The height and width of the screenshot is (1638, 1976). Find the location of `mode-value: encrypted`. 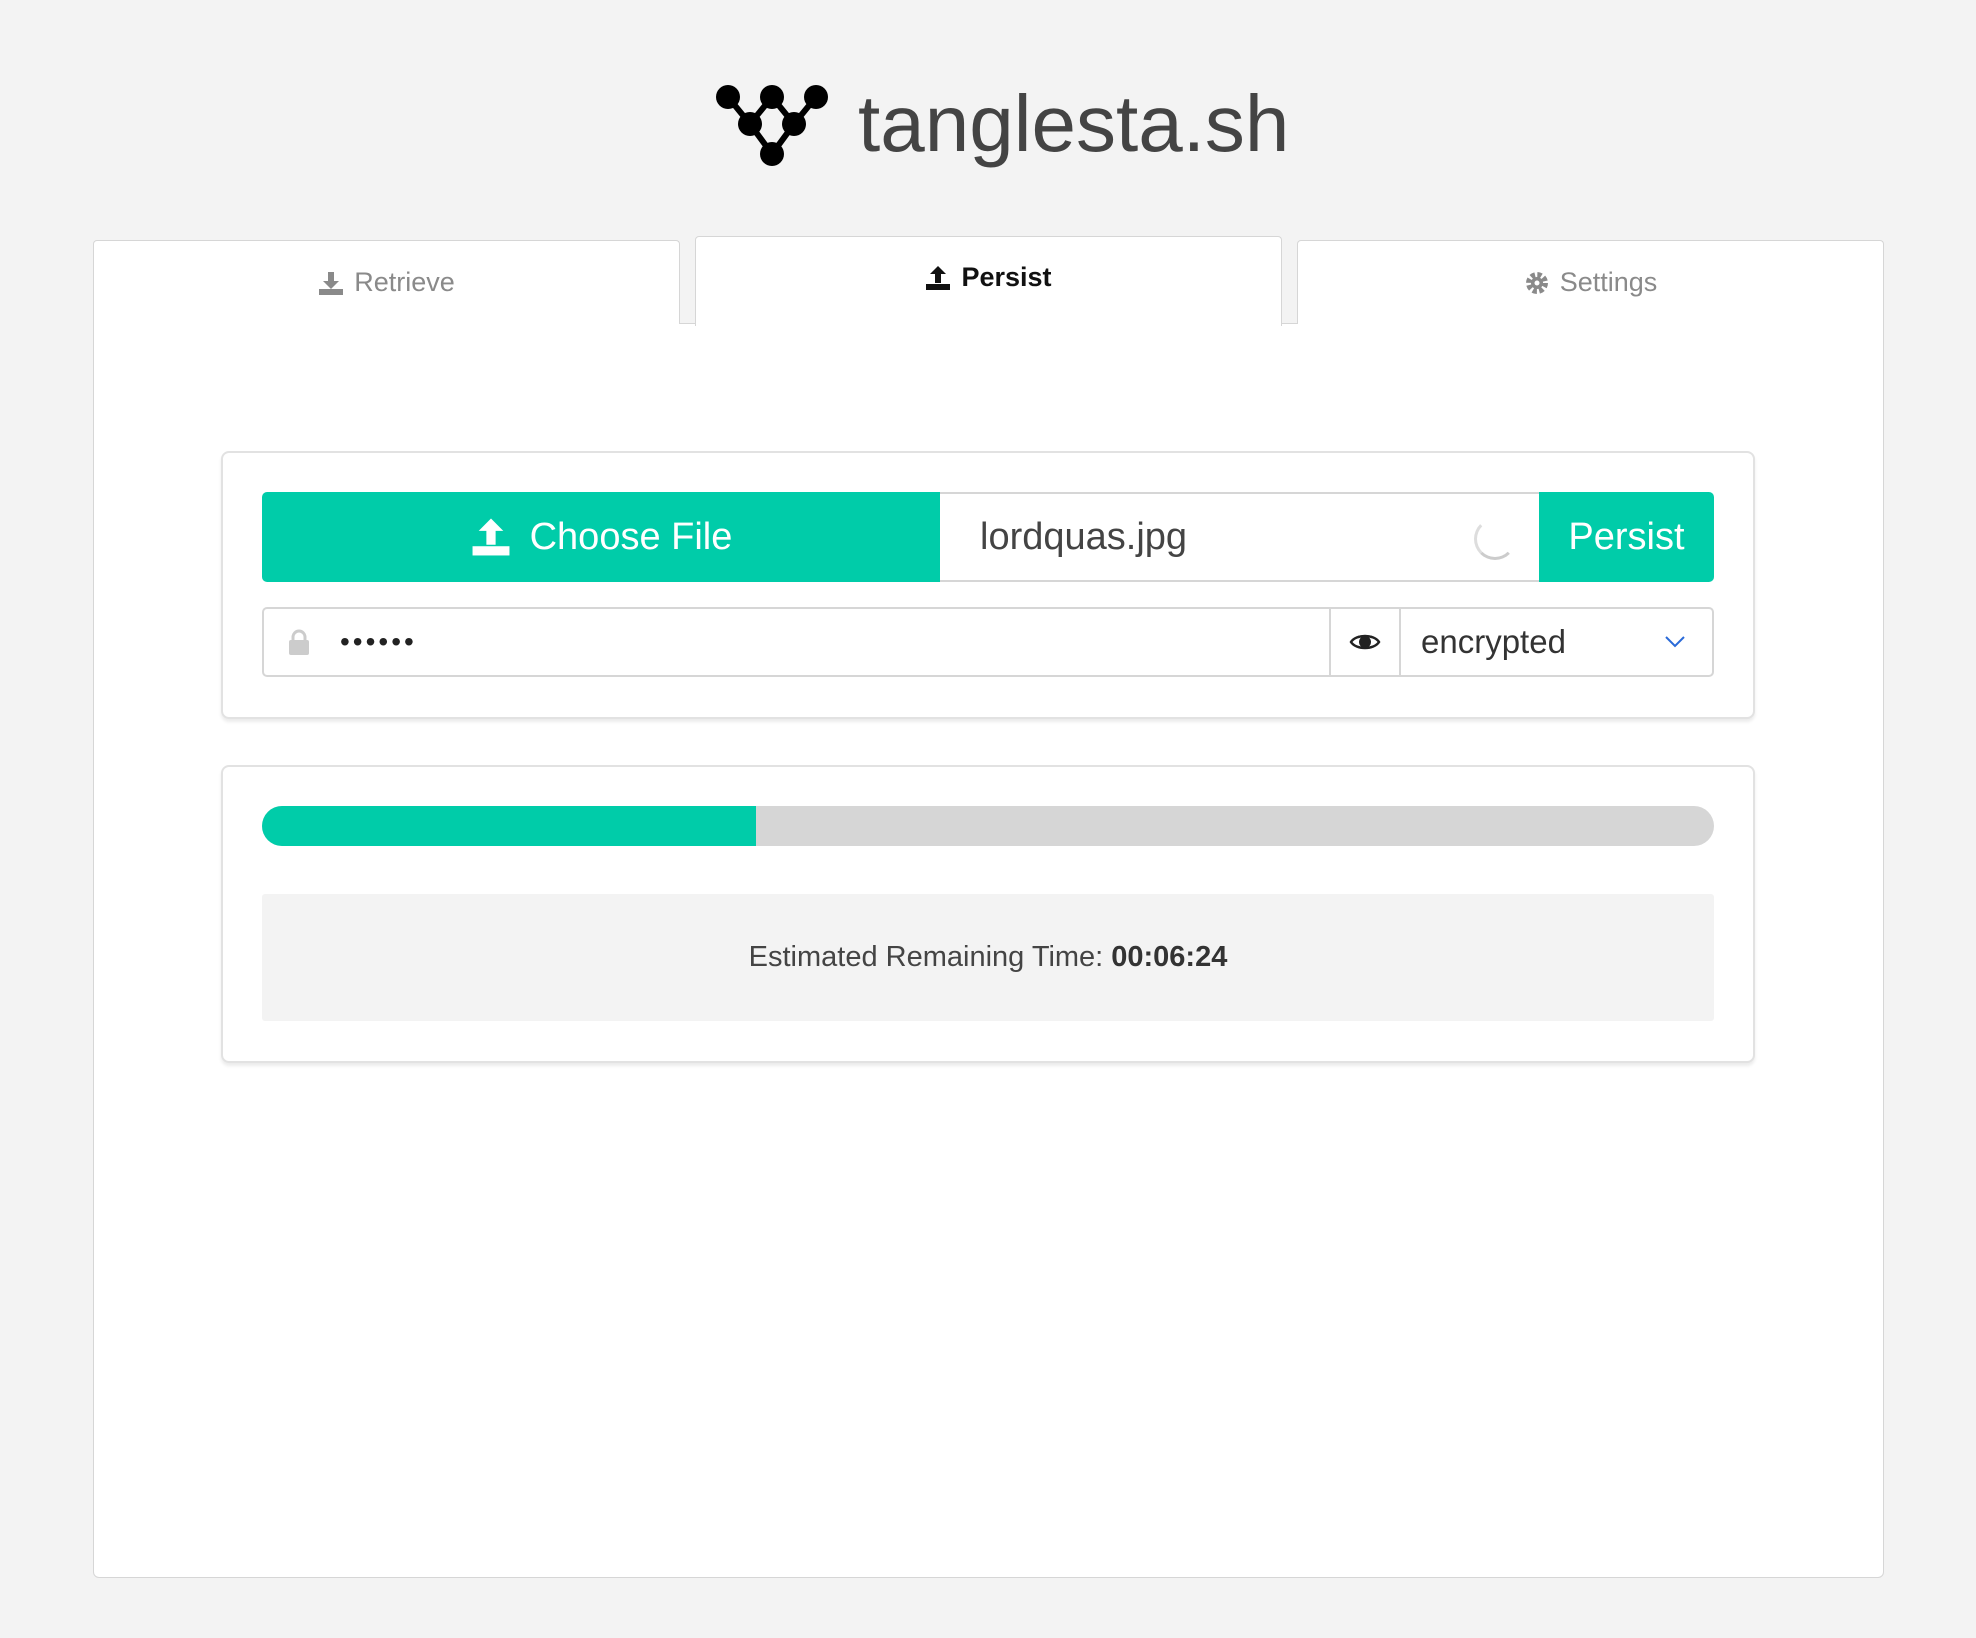

mode-value: encrypted is located at coordinates (1493, 641).